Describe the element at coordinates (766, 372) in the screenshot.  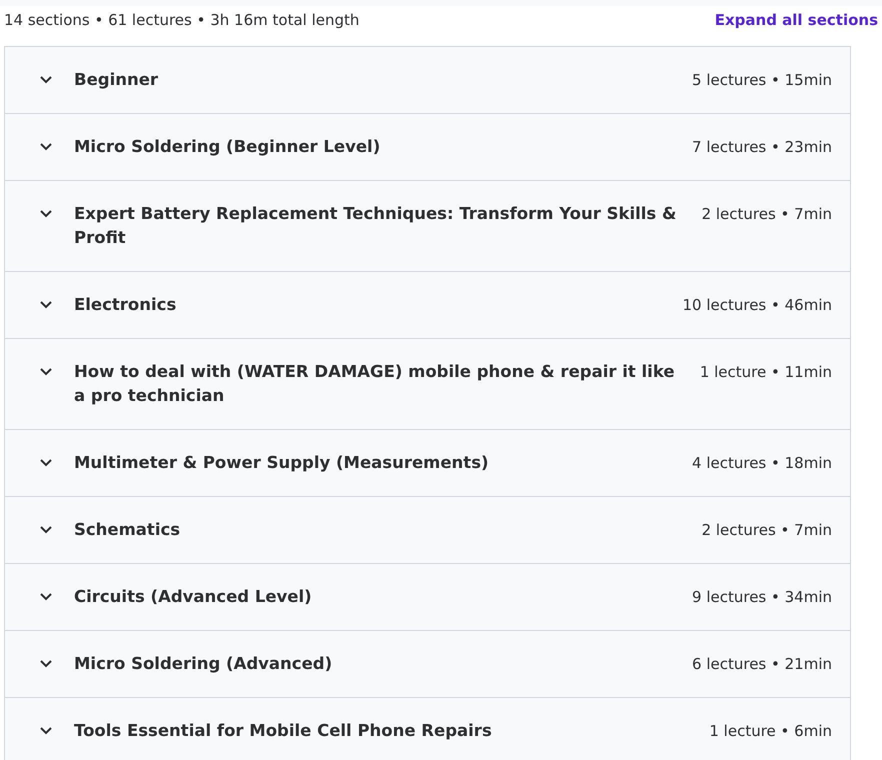
I see `section-meta: 1 lecture • 11min` at that location.